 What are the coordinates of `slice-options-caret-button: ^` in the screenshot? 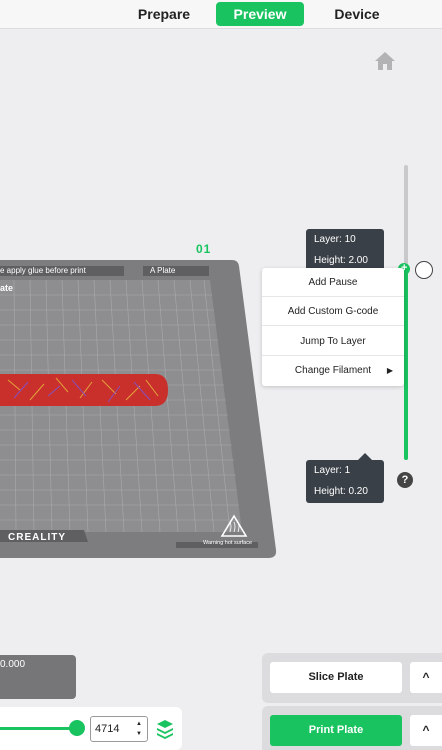 It's located at (426, 677).